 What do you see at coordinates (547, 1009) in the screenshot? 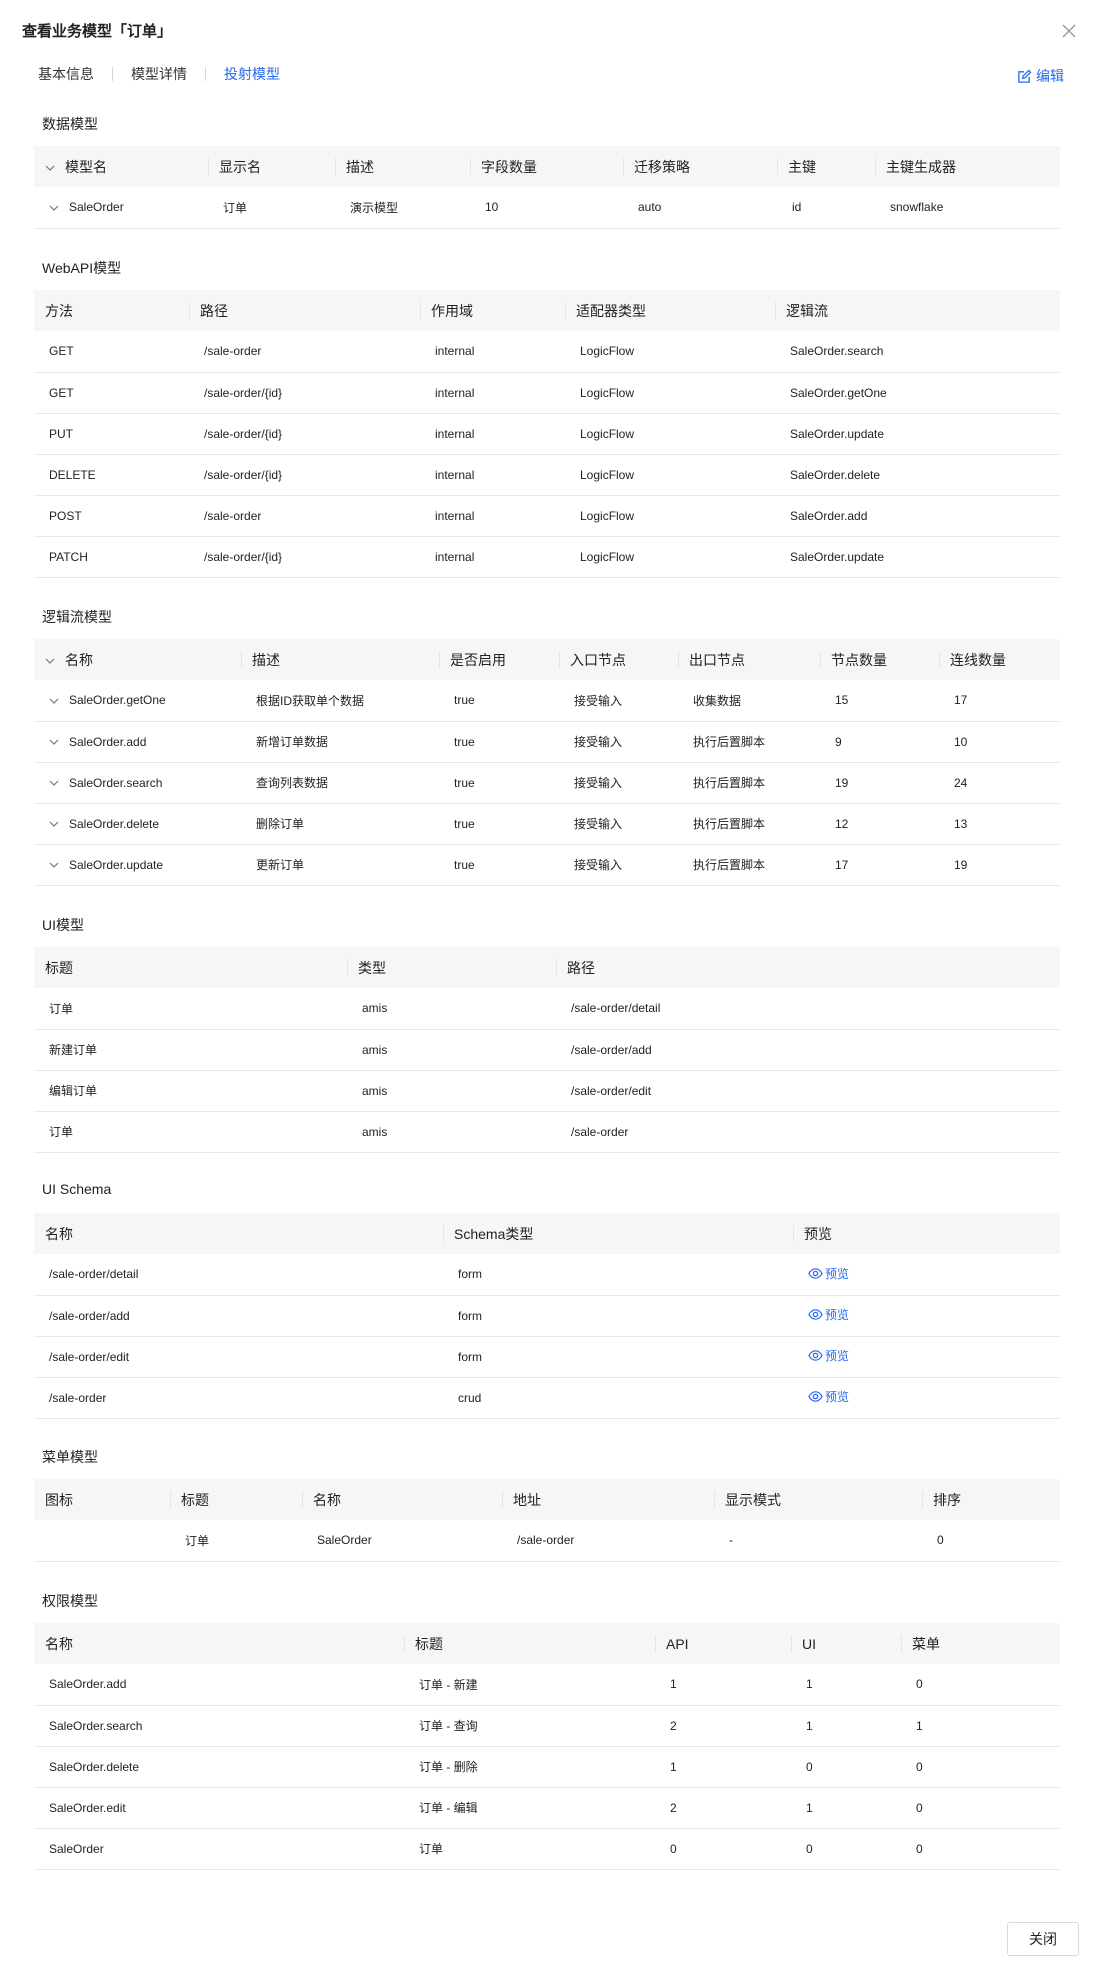
I see `table-row: 订单 amis/sale-order/detail` at bounding box center [547, 1009].